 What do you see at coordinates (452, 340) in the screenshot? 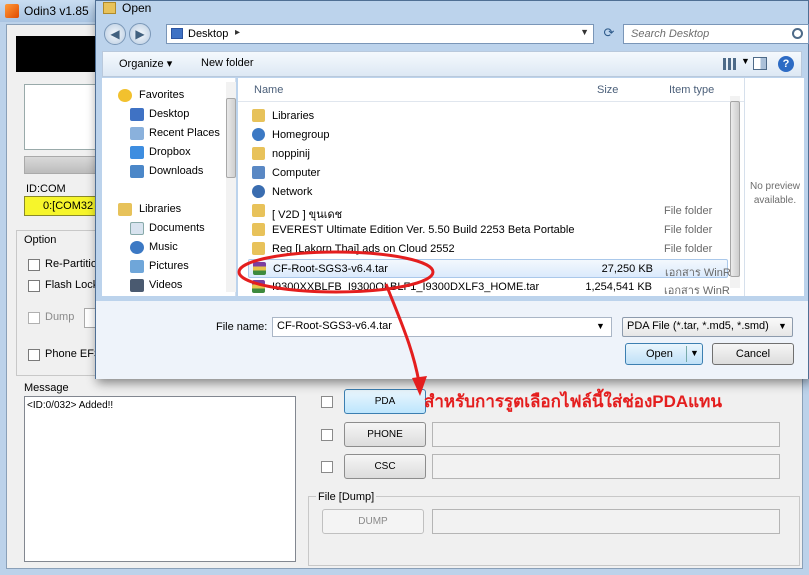
I see `dialog-footer` at bounding box center [452, 340].